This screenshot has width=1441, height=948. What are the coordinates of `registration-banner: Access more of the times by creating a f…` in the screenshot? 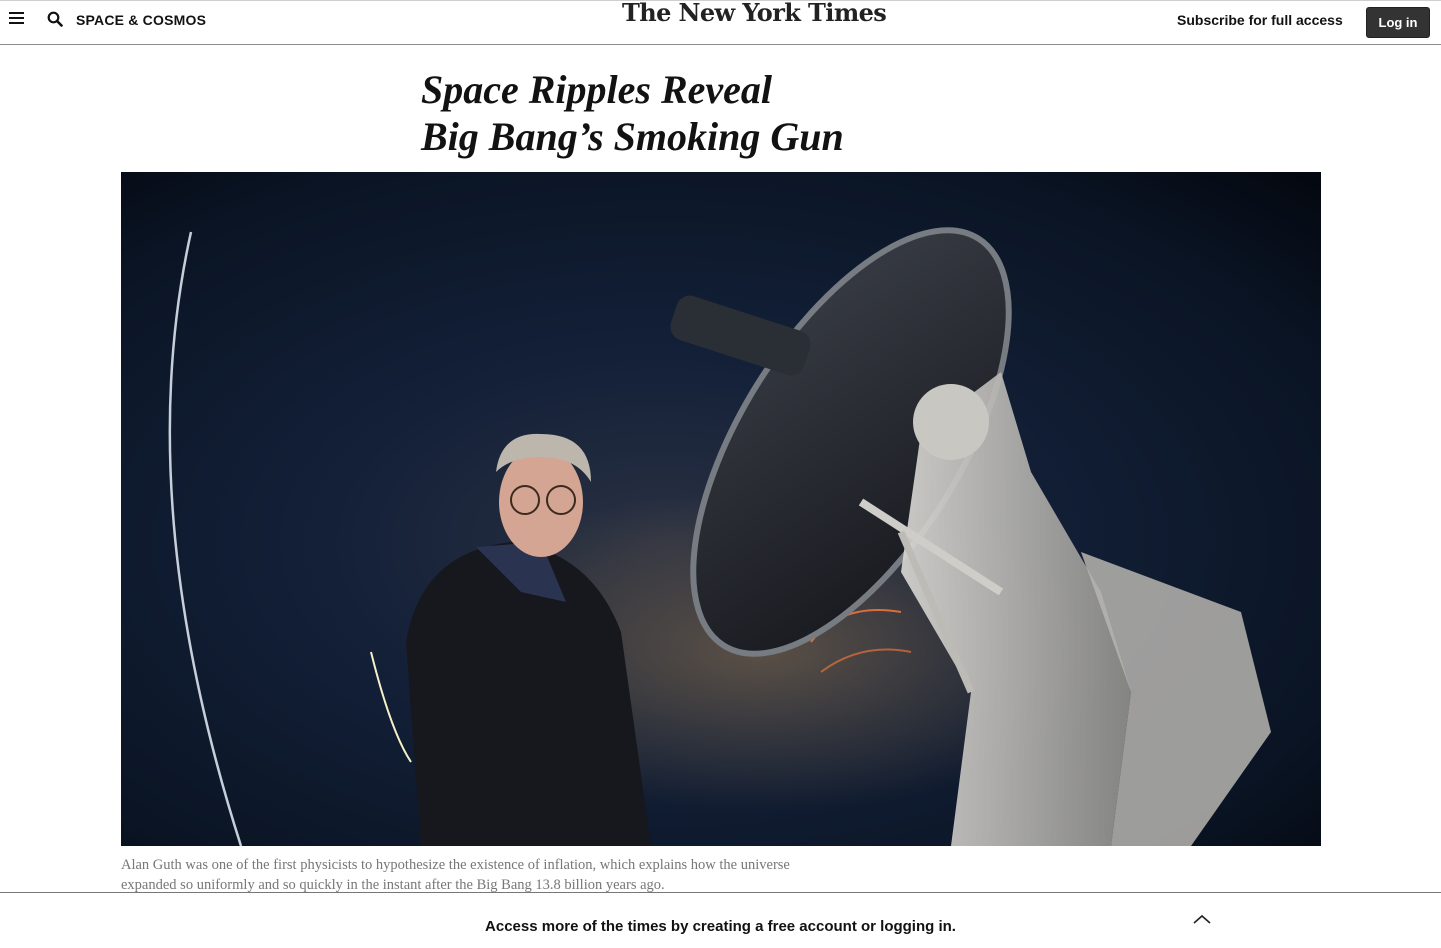 It's located at (720, 920).